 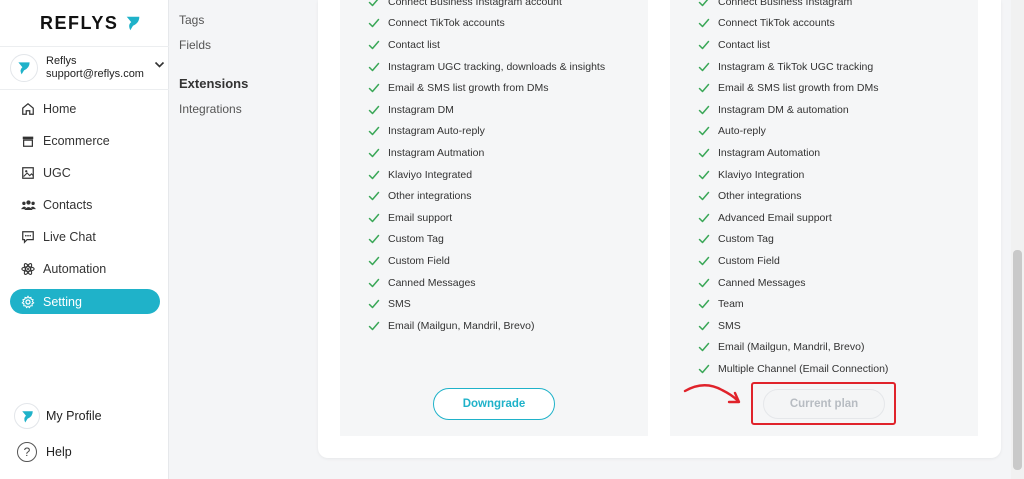 What do you see at coordinates (85, 108) in the screenshot?
I see `nav-item-home: Home` at bounding box center [85, 108].